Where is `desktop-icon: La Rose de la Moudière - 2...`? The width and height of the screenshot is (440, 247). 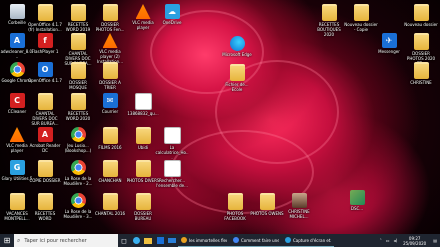
desktop-icon: La Rose de la Moudière - 2... is located at coordinates (78, 173).